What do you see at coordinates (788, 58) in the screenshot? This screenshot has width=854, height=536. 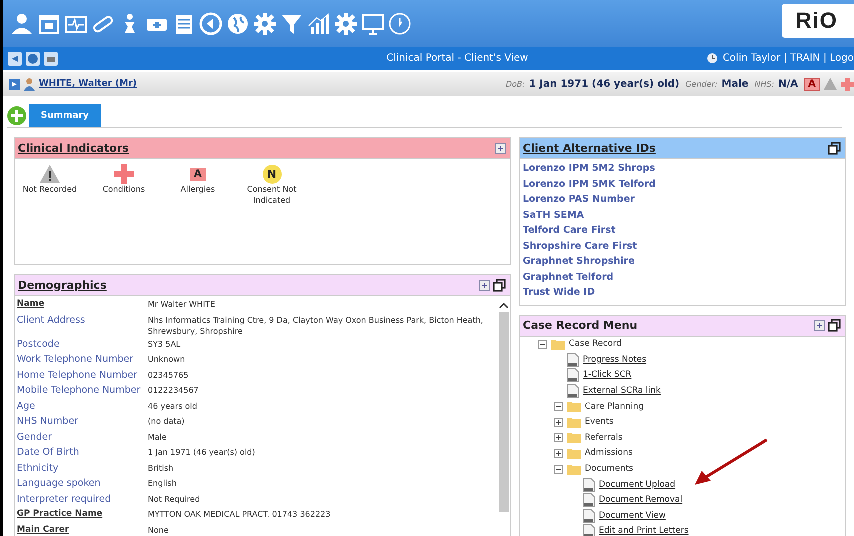 I see `user-info: Colin Taylor | TRAIN | Logo` at bounding box center [788, 58].